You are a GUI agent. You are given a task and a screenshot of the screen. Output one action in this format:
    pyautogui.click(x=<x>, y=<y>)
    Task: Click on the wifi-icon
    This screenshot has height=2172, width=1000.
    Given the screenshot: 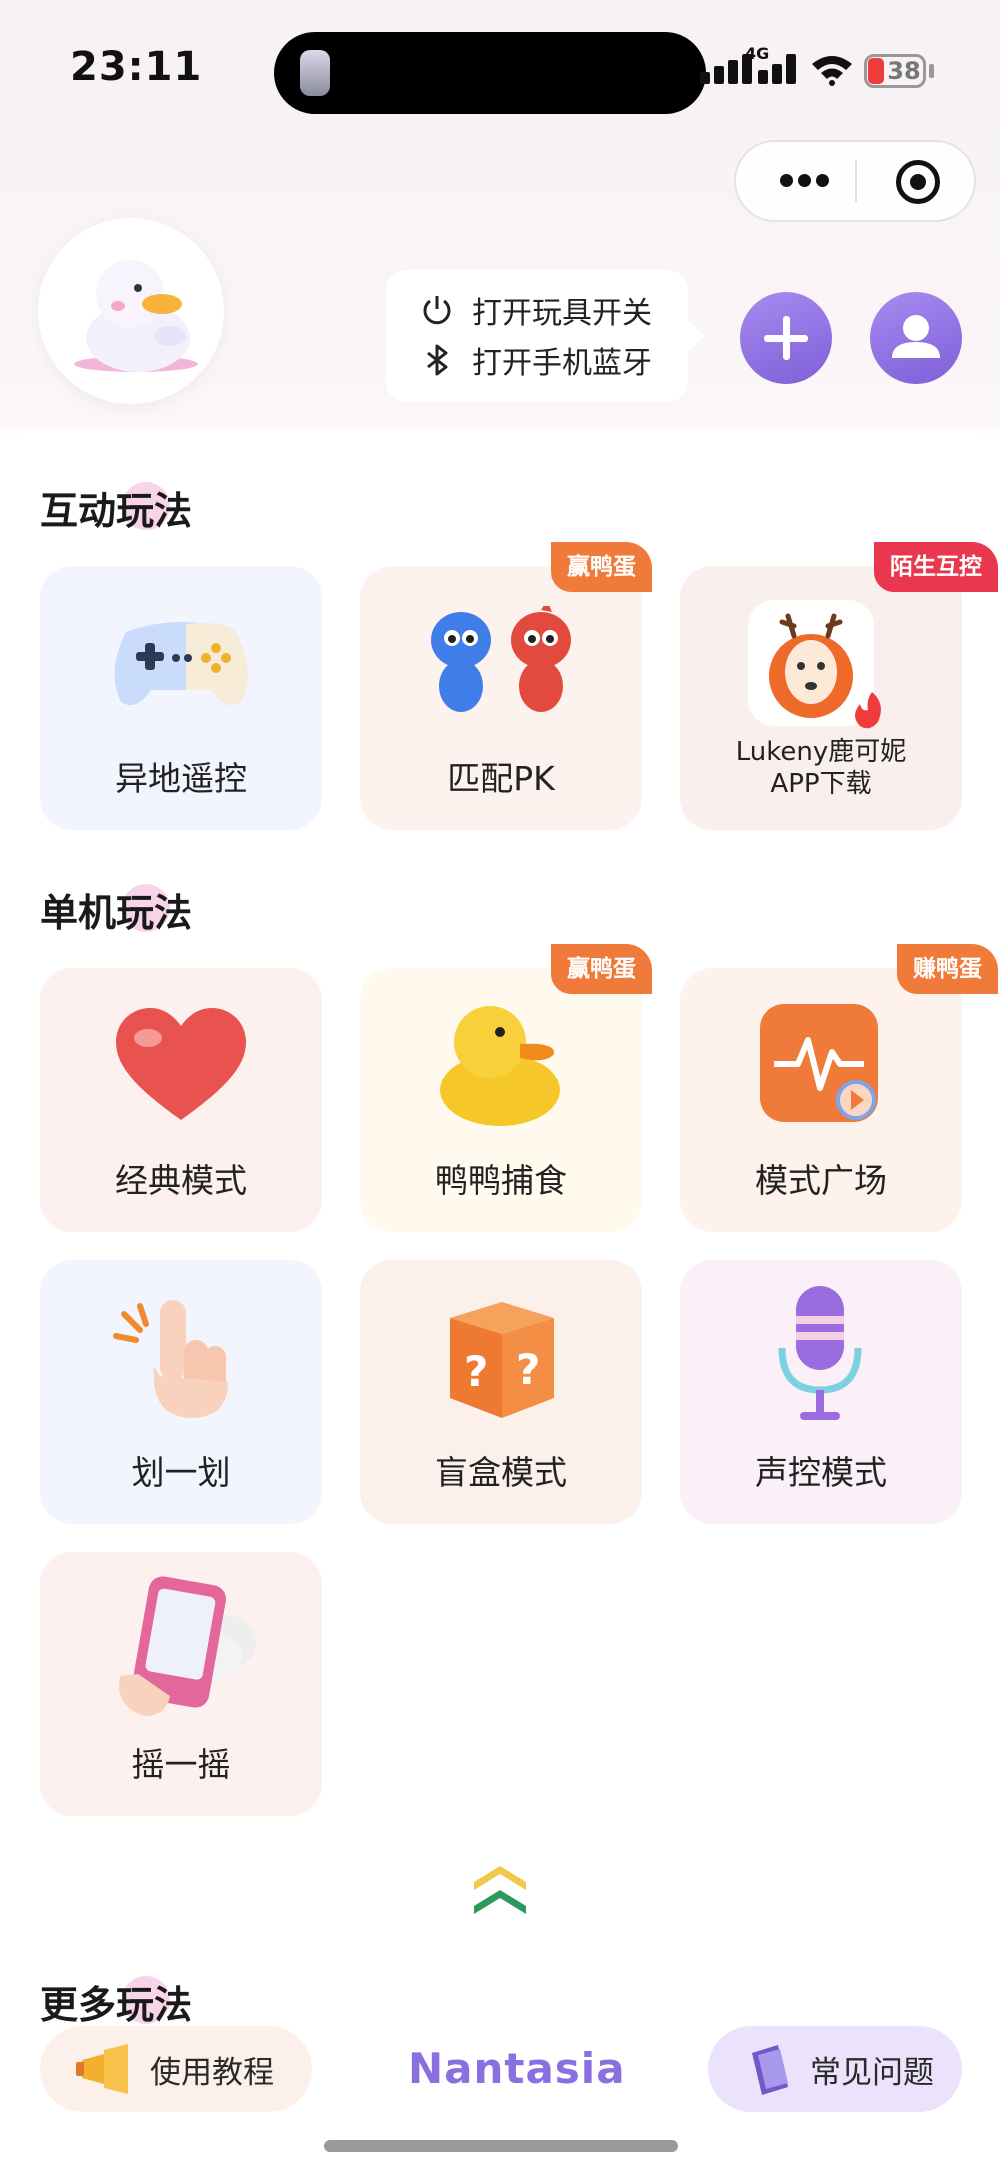 What is the action you would take?
    pyautogui.click(x=832, y=71)
    